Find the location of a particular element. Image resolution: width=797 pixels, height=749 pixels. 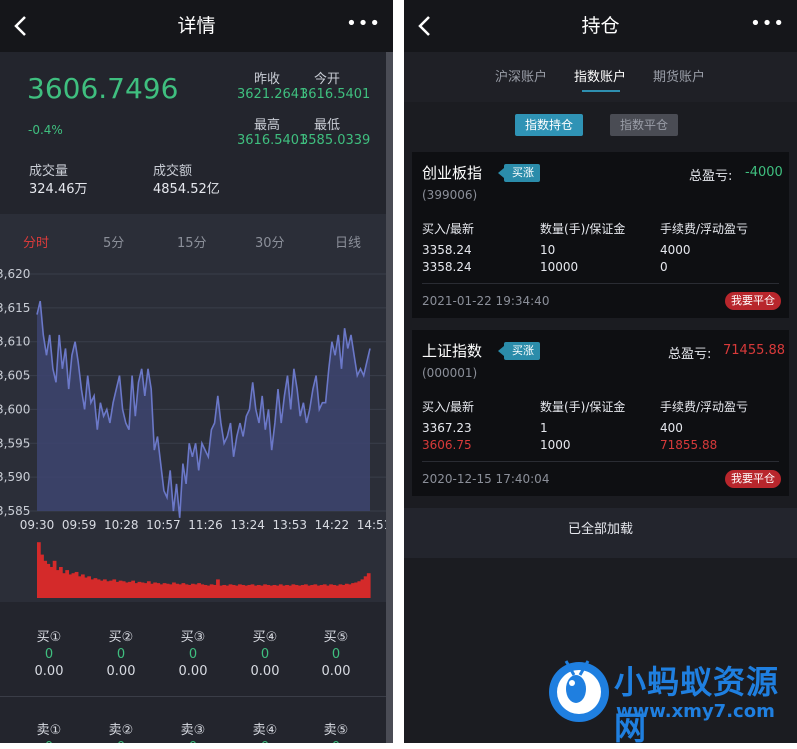

total-pnl-value: 71455.88 is located at coordinates (754, 350).